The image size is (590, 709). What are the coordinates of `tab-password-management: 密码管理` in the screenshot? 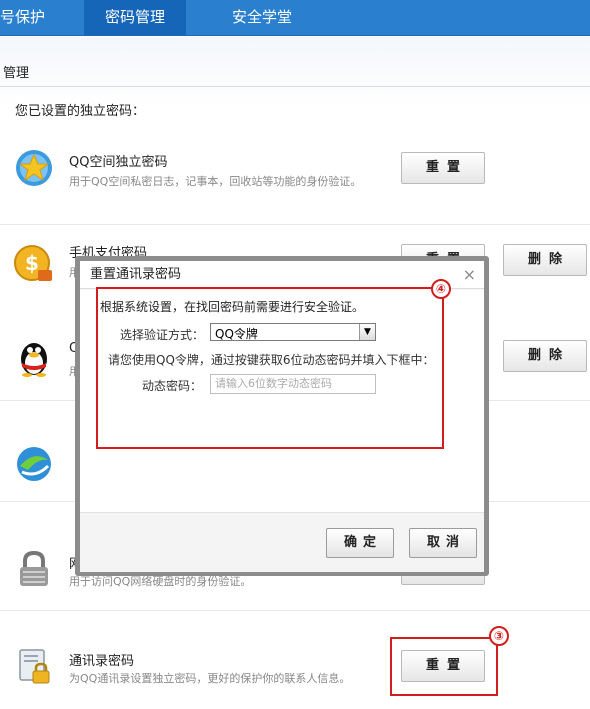 It's located at (135, 18).